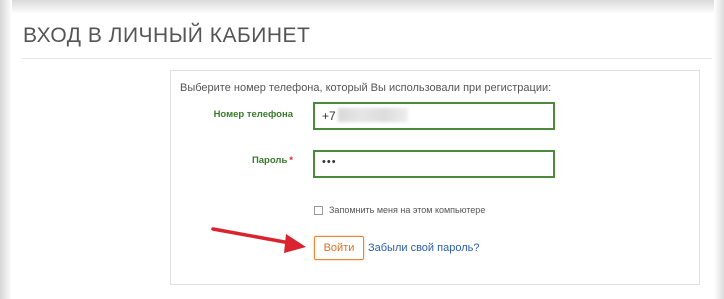 The height and width of the screenshot is (299, 724). I want to click on screenshot-shadow-right, so click(719, 149).